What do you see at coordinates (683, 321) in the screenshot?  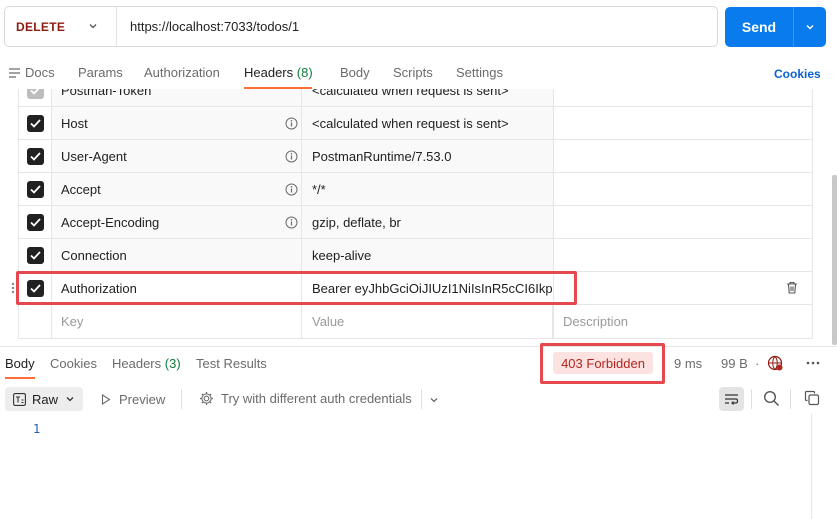 I see `new-description-input: Description` at bounding box center [683, 321].